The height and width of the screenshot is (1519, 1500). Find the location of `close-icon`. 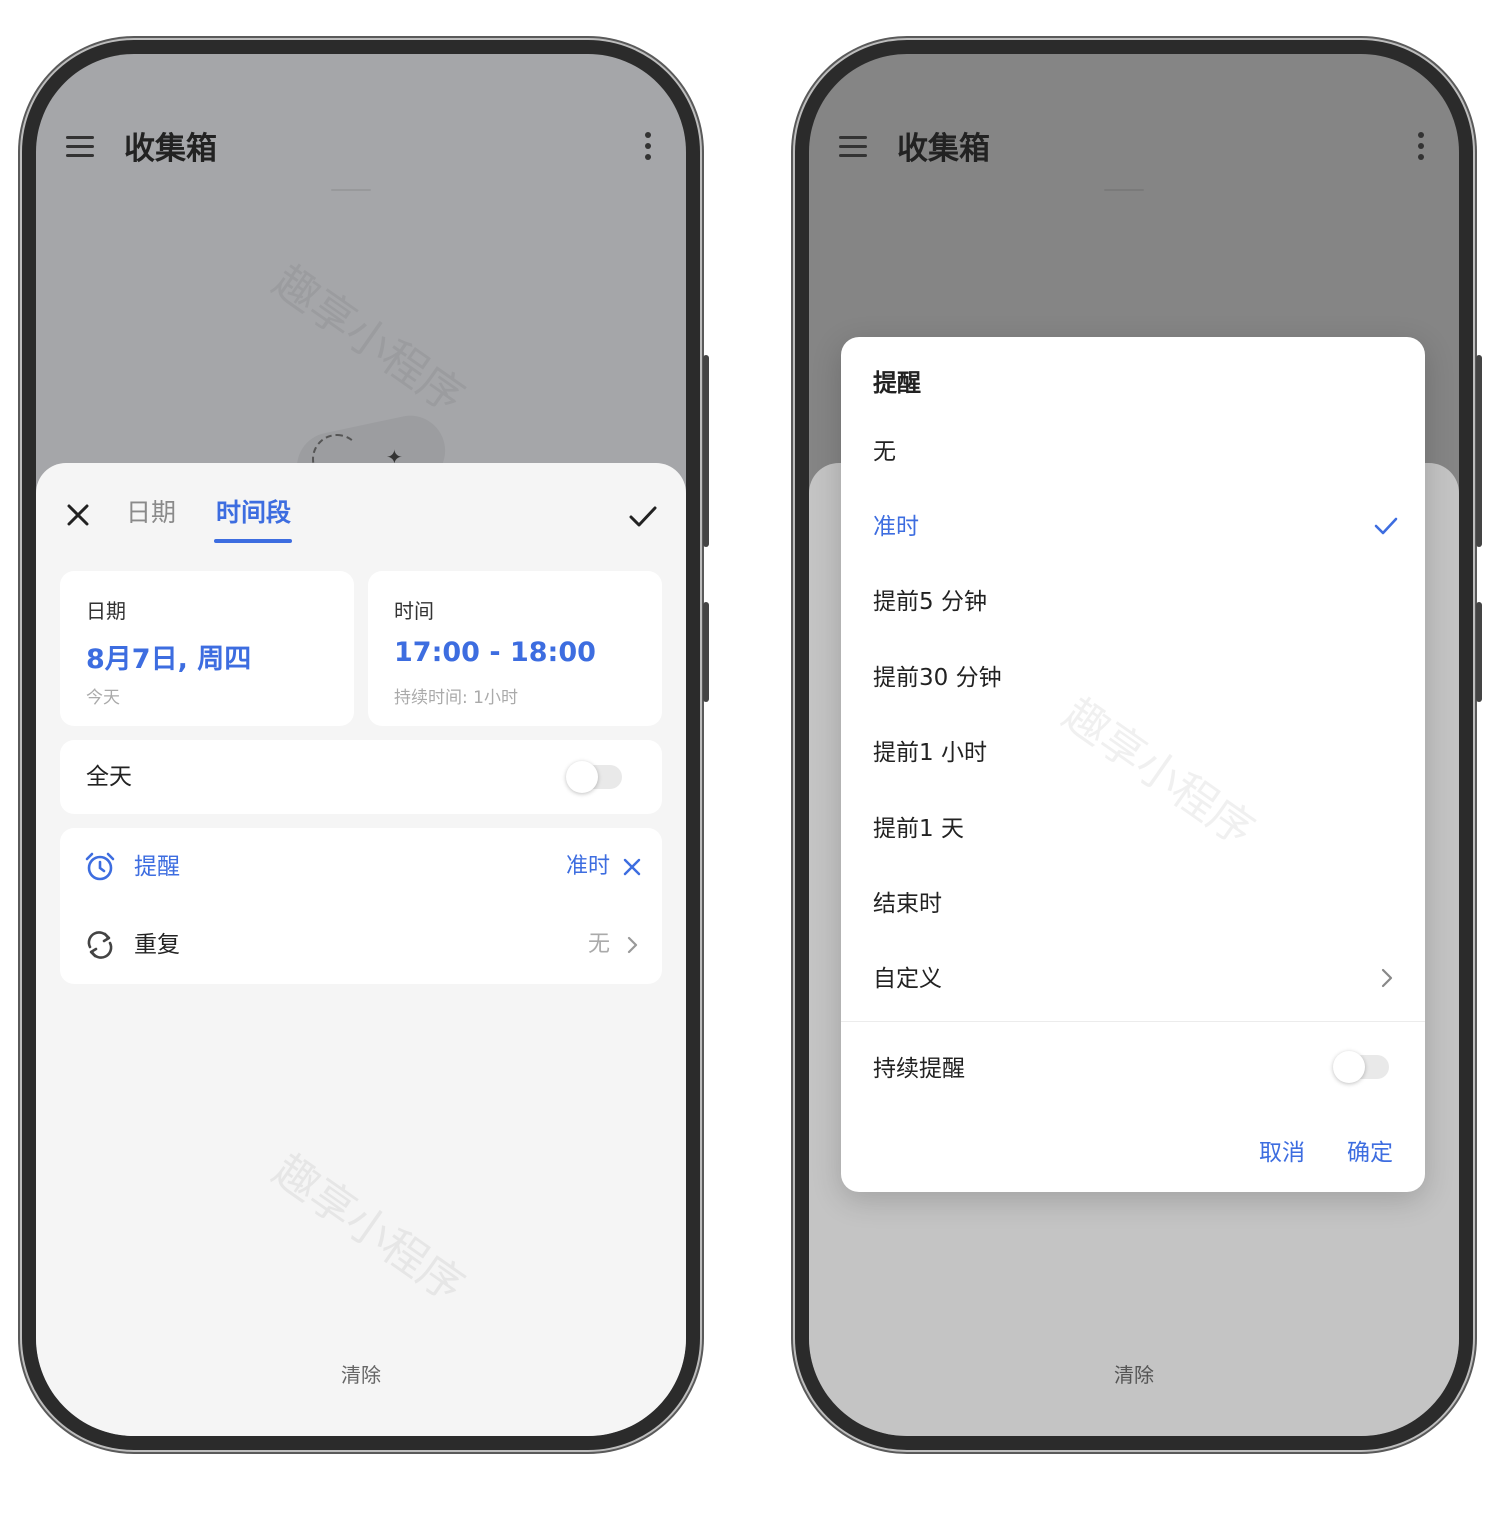

close-icon is located at coordinates (78, 515).